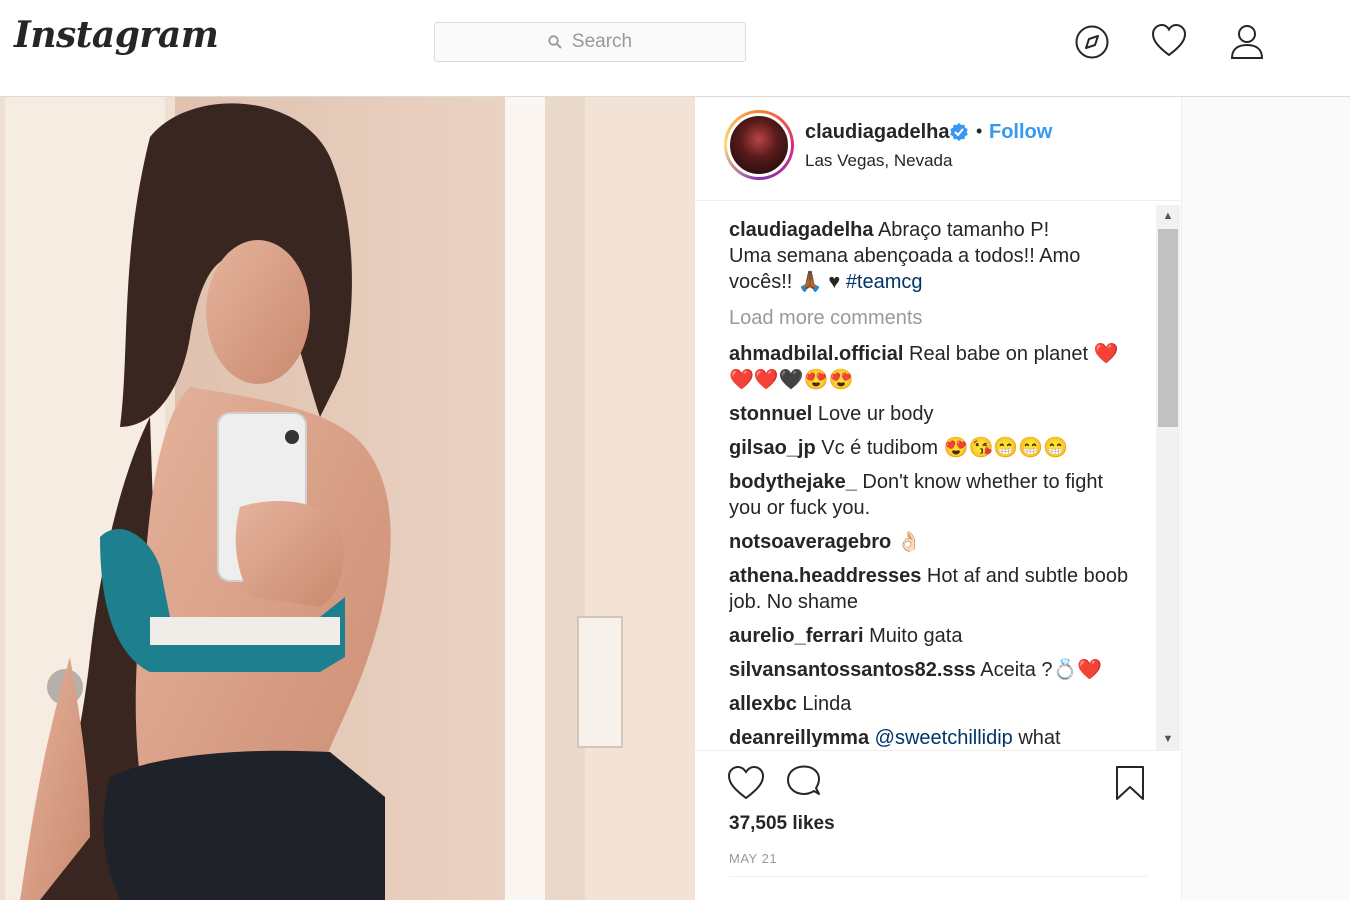  Describe the element at coordinates (938, 825) in the screenshot. I see `post-actions: 37,505 likes MAY 21` at that location.